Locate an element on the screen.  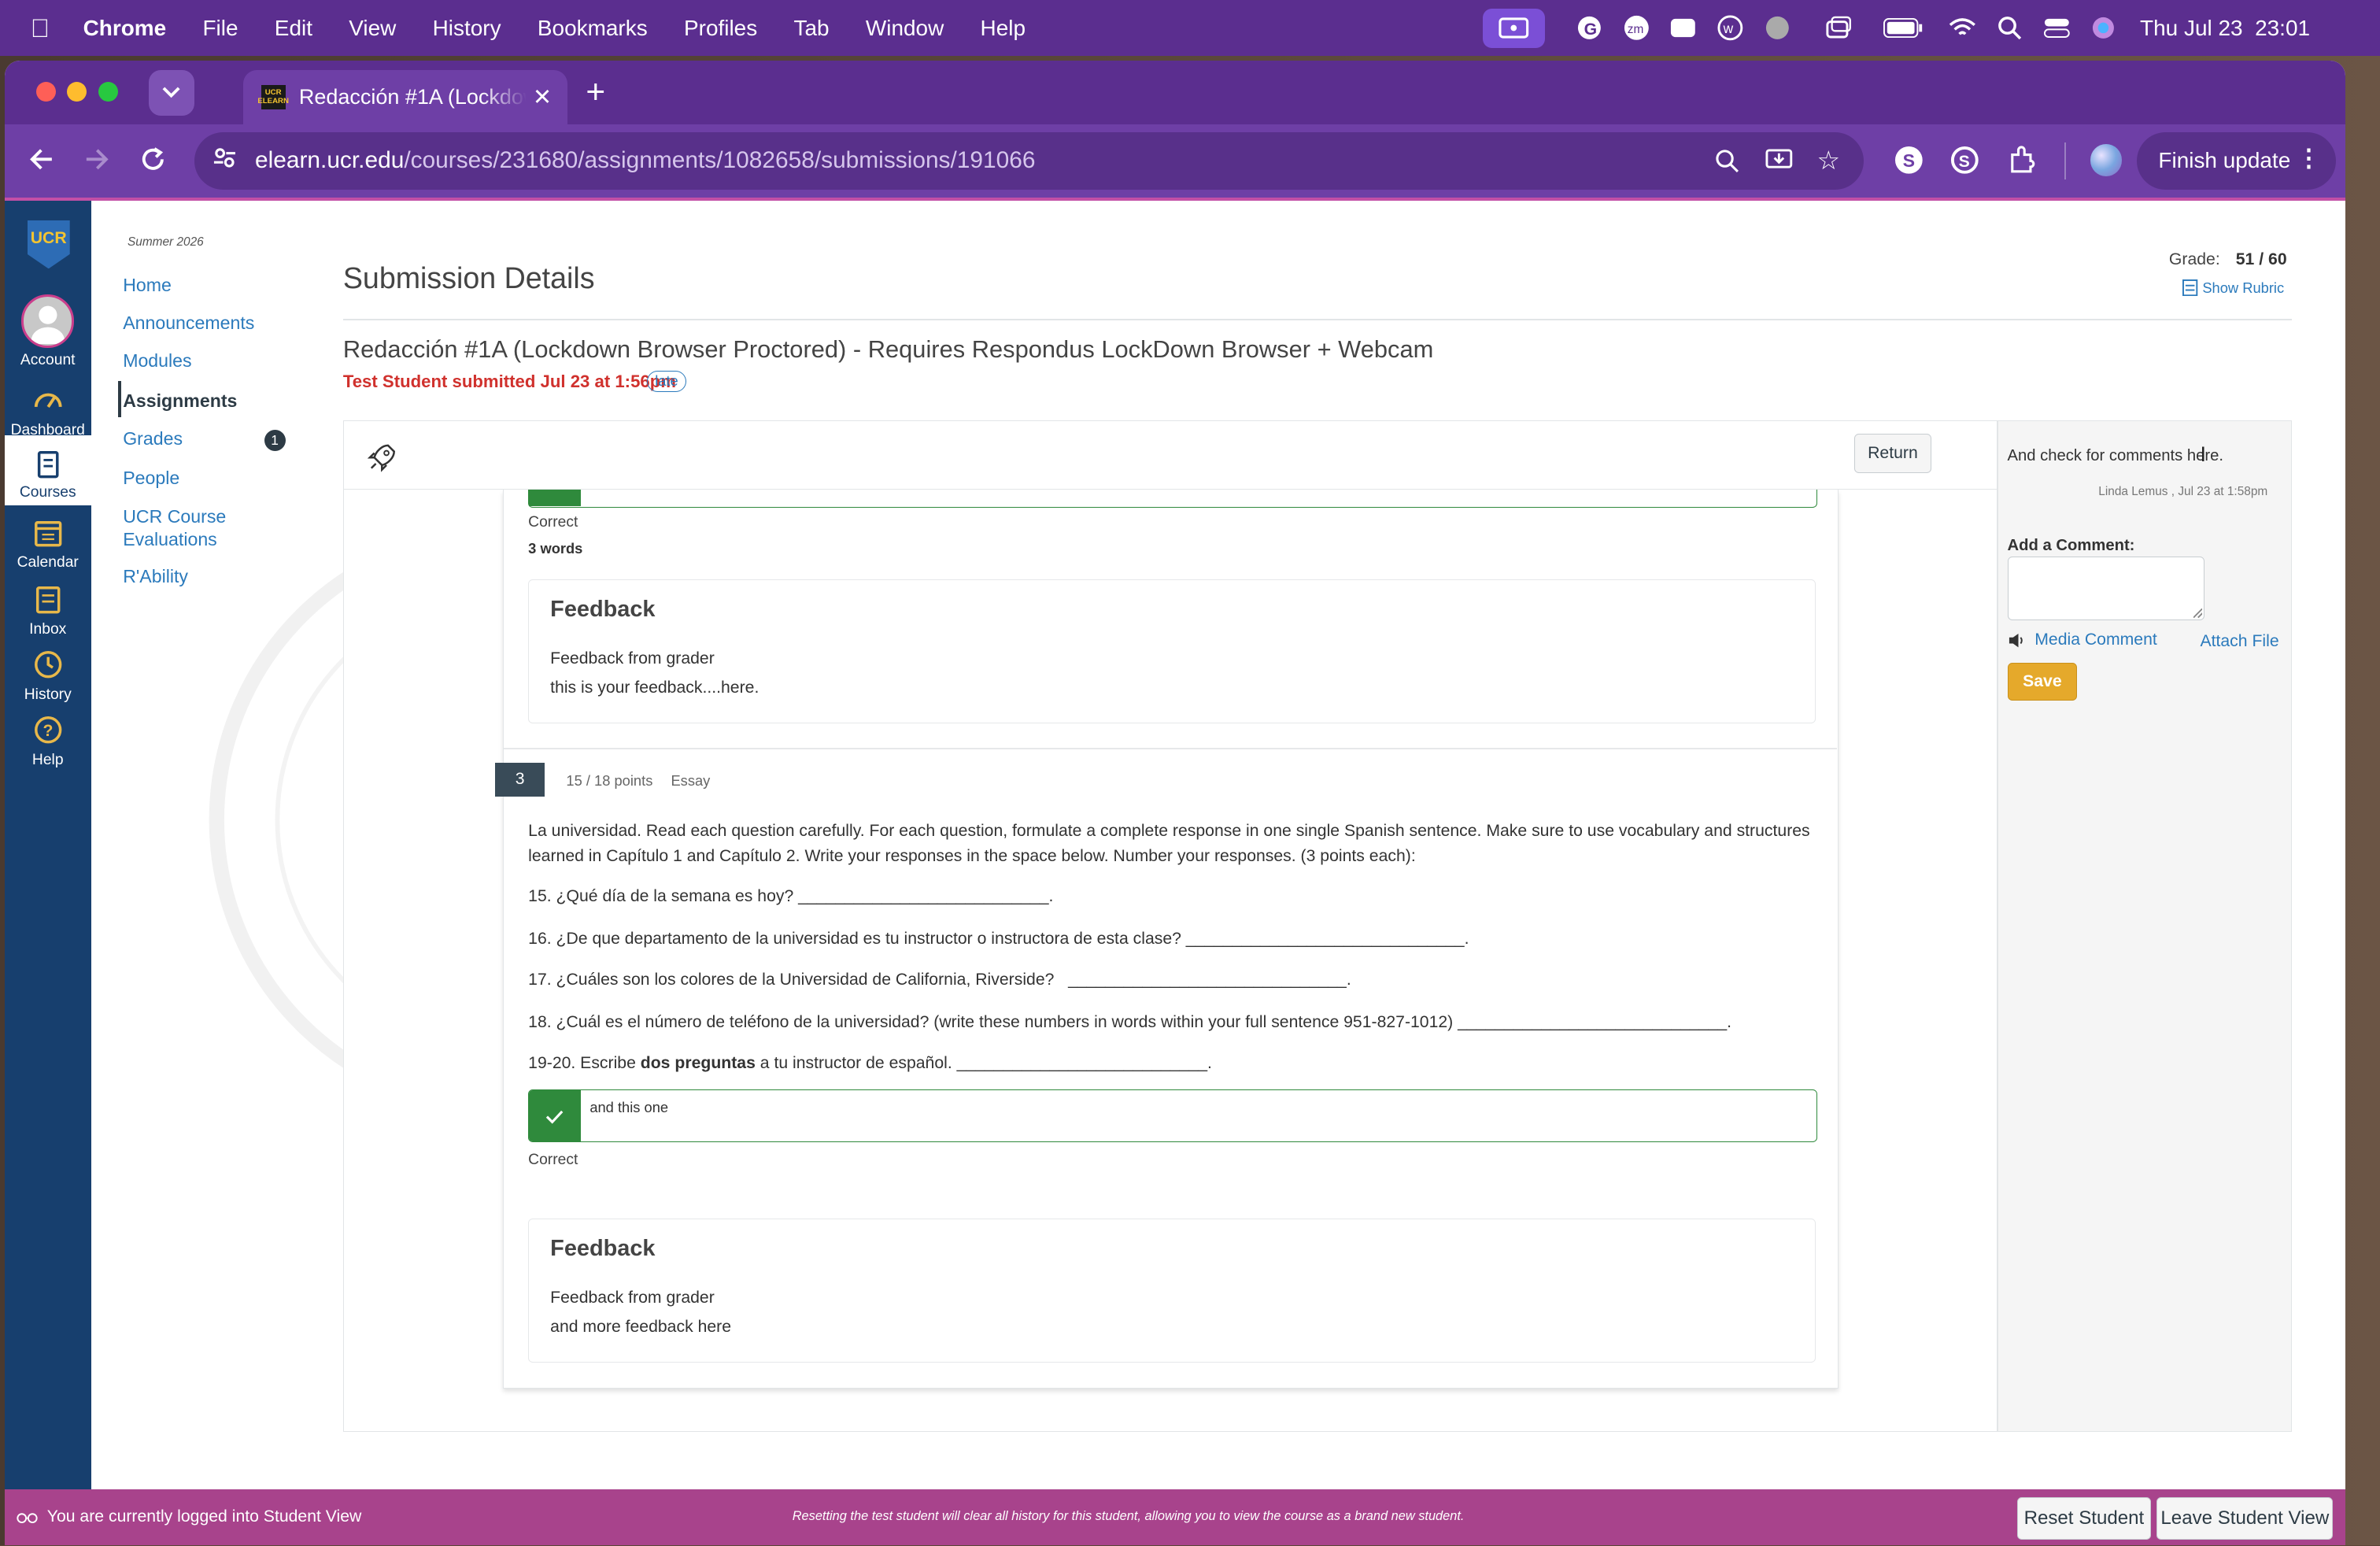
finish-update-button: Finish update ⋮ is located at coordinates (2237, 160).